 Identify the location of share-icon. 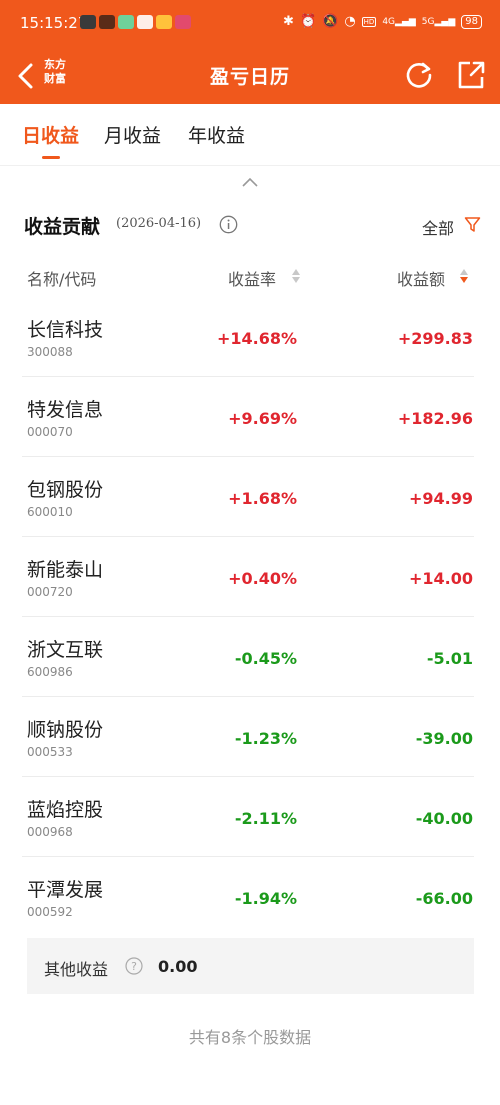
(471, 75).